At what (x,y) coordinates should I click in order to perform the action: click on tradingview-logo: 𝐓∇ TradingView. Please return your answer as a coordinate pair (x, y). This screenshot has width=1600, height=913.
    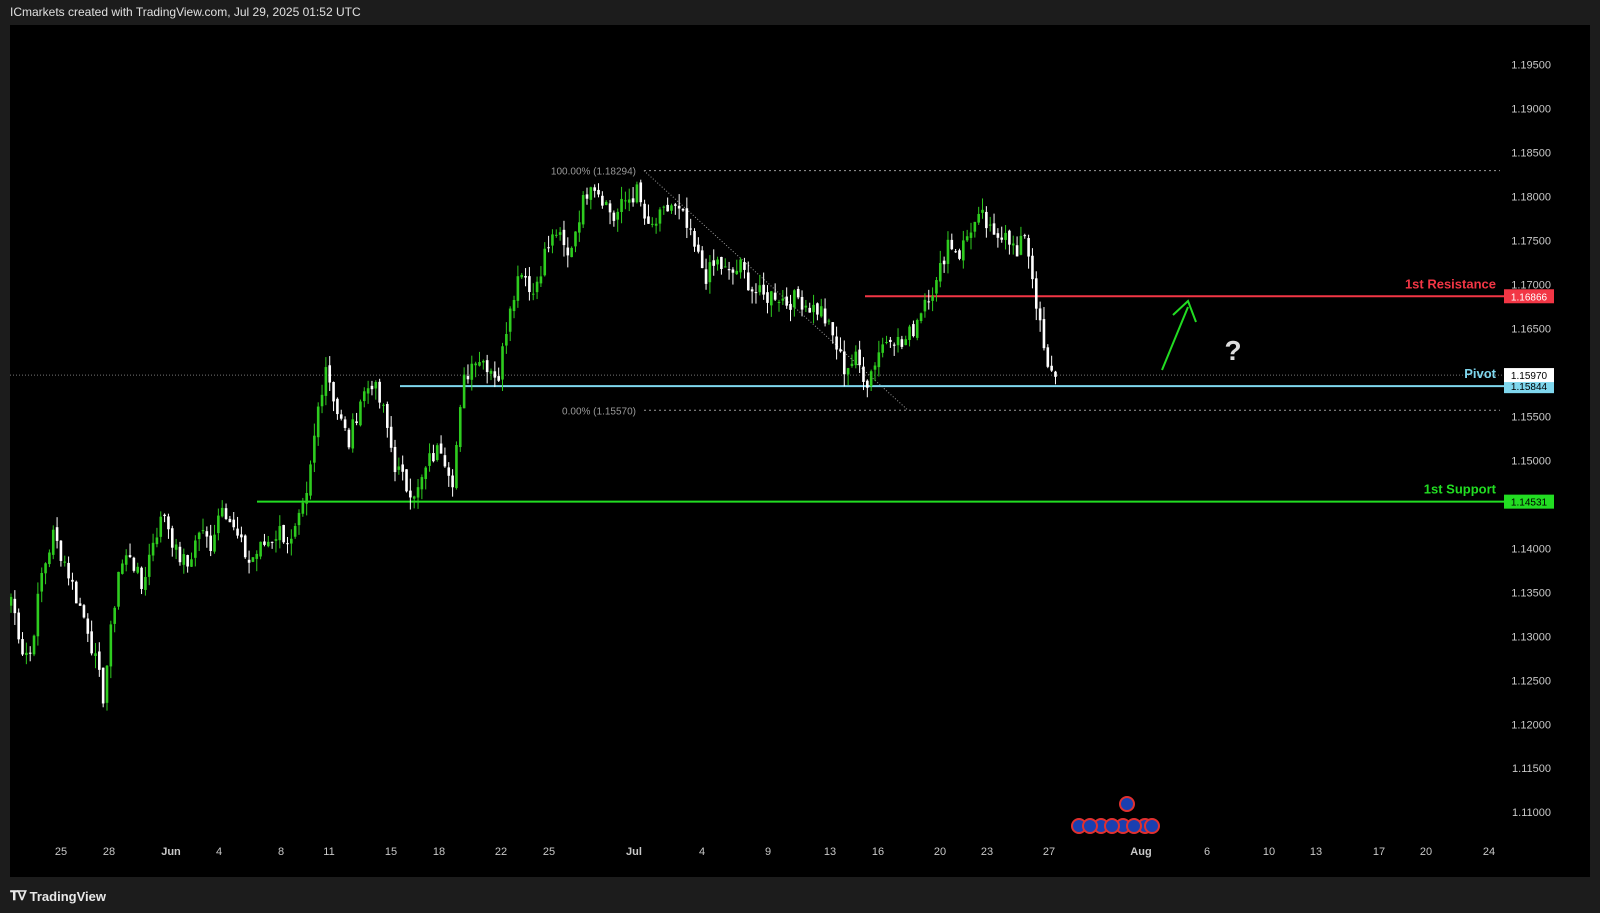
    Looking at the image, I should click on (58, 896).